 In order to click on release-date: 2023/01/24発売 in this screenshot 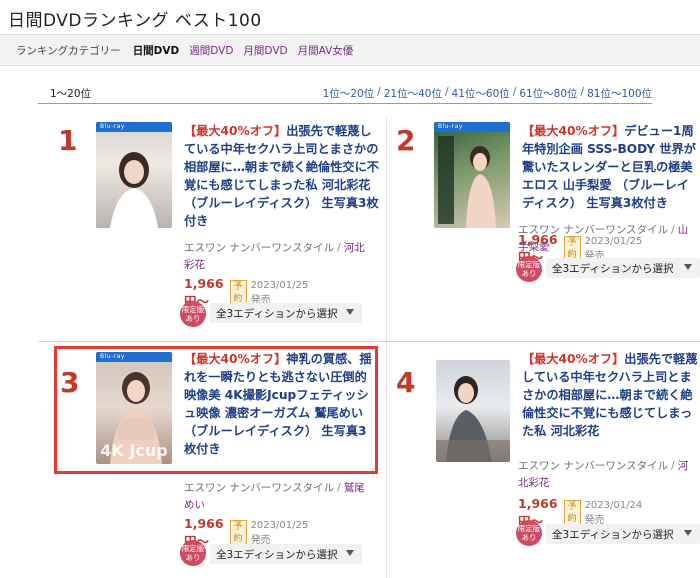, I will do `click(613, 513)`.